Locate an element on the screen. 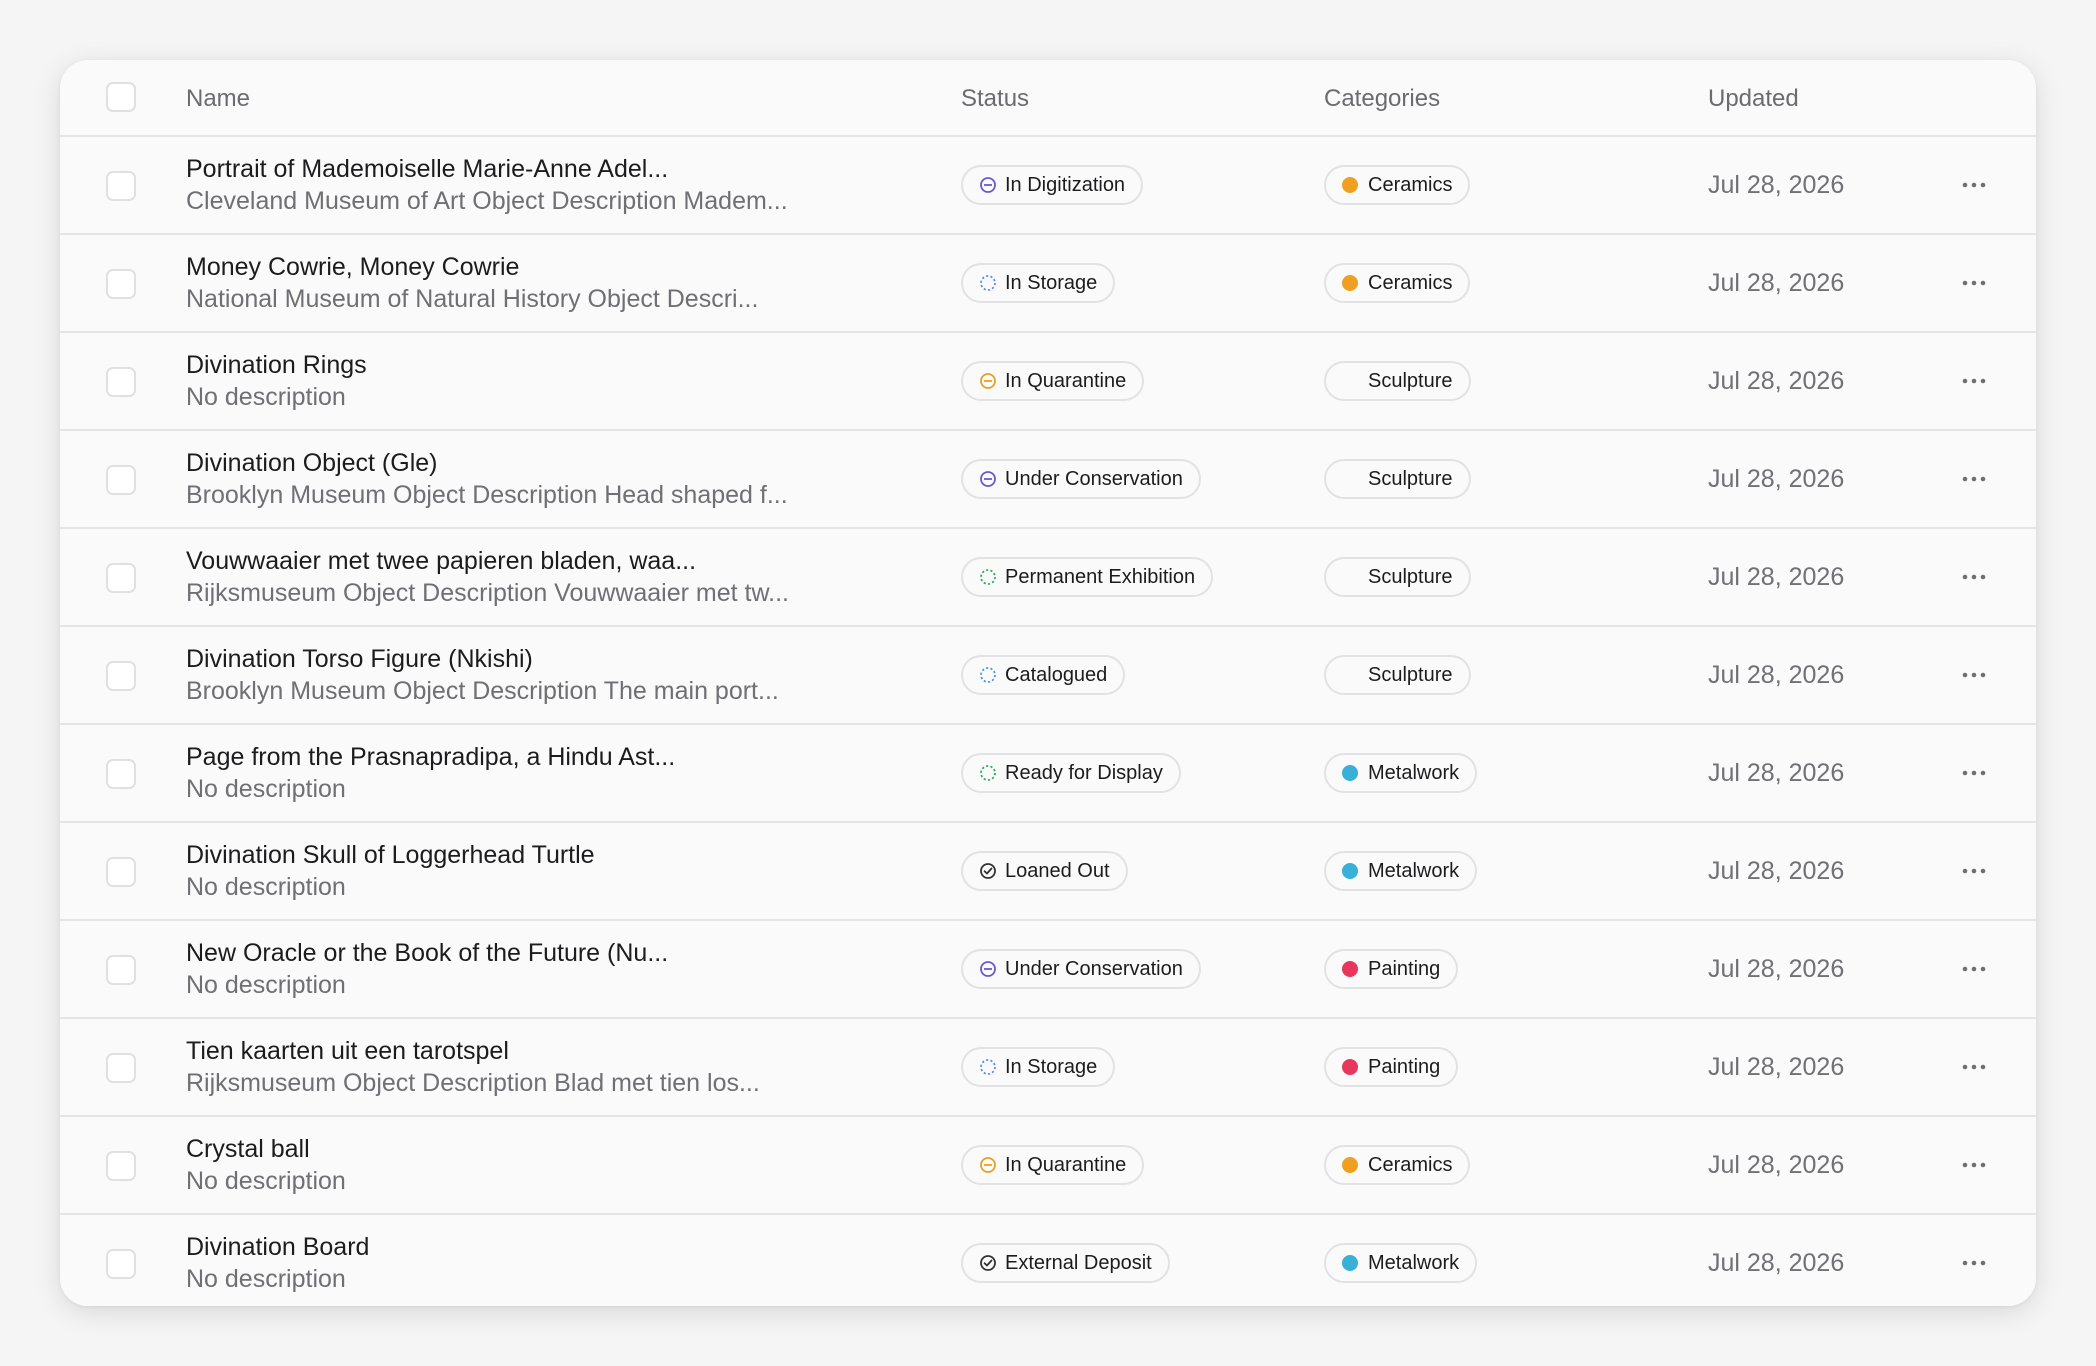  status-label: In Quarantine is located at coordinates (1066, 1164).